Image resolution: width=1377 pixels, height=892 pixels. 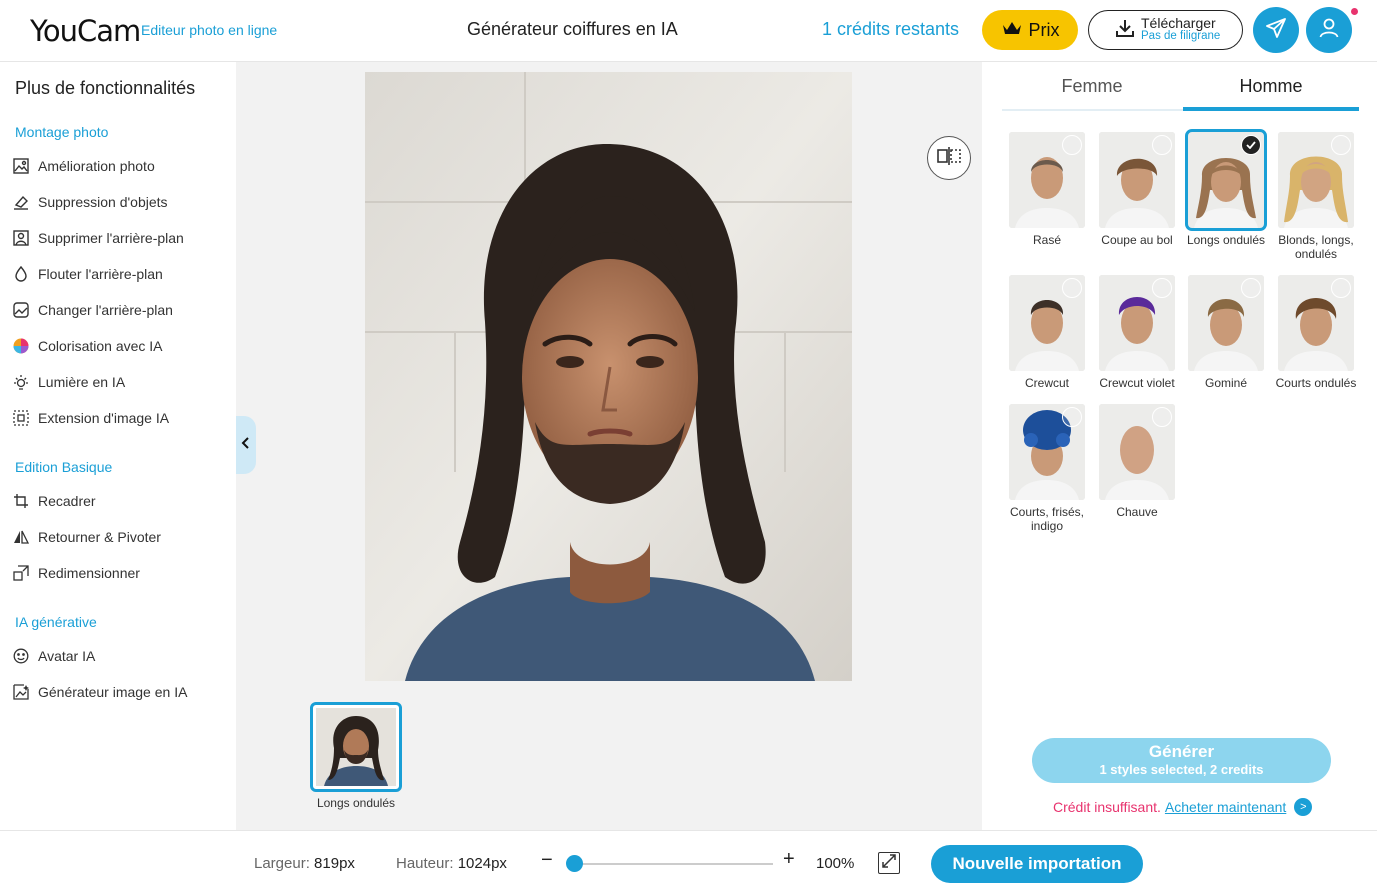 I want to click on sidebar-item-label: Recadrer, so click(x=67, y=501).